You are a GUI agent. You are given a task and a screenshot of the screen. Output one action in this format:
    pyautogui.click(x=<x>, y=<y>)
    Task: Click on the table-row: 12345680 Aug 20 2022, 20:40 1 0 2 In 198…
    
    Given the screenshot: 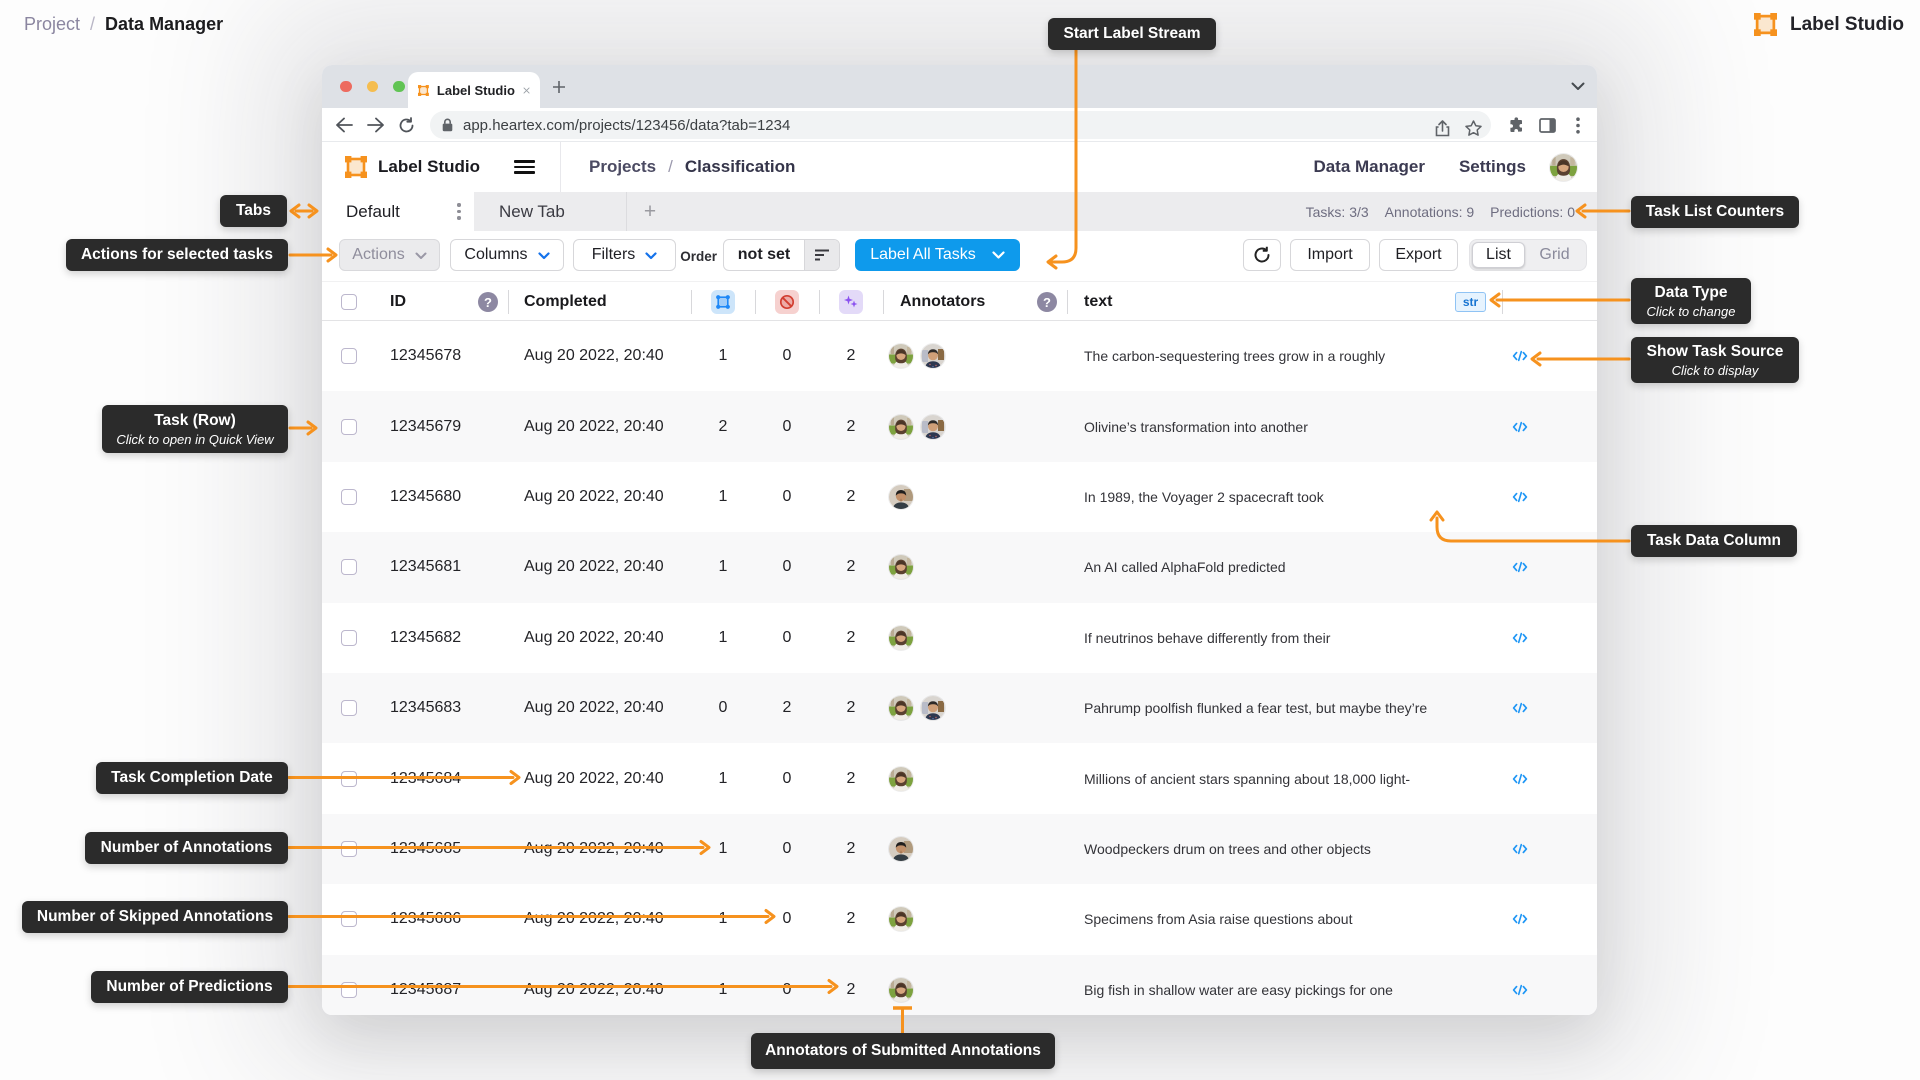 What is the action you would take?
    pyautogui.click(x=959, y=497)
    